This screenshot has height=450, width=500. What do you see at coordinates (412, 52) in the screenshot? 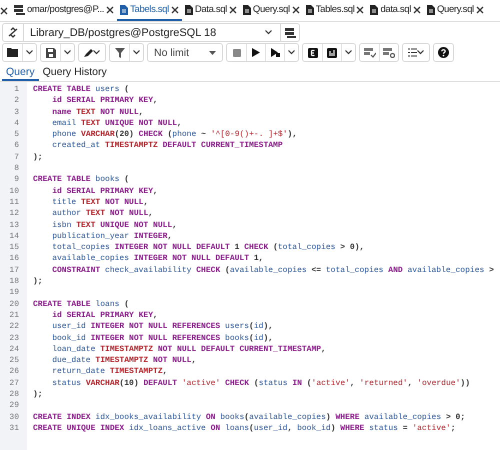
I see `list-icon` at bounding box center [412, 52].